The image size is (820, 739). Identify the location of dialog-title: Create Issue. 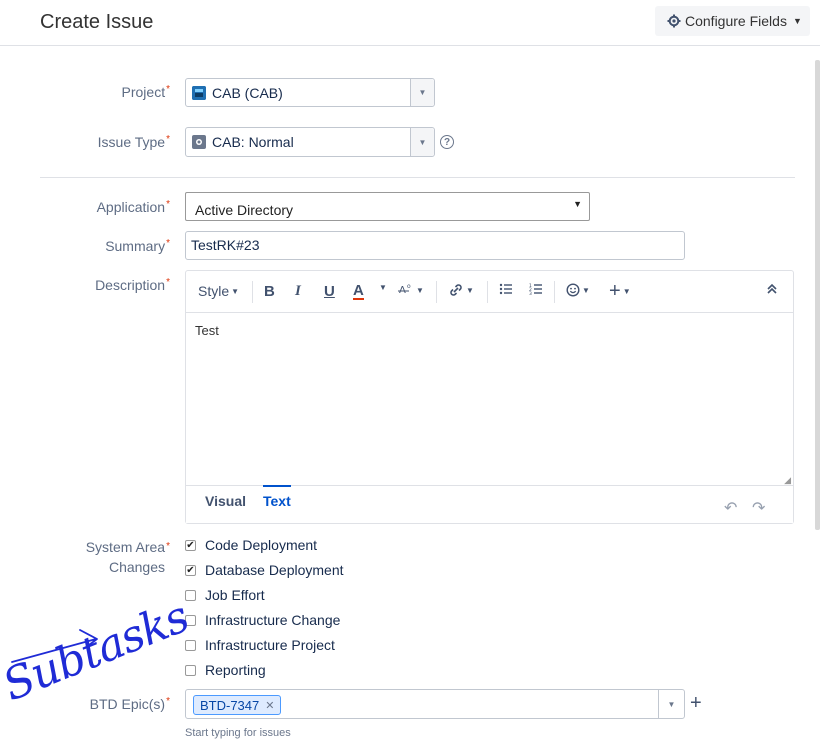
(97, 22).